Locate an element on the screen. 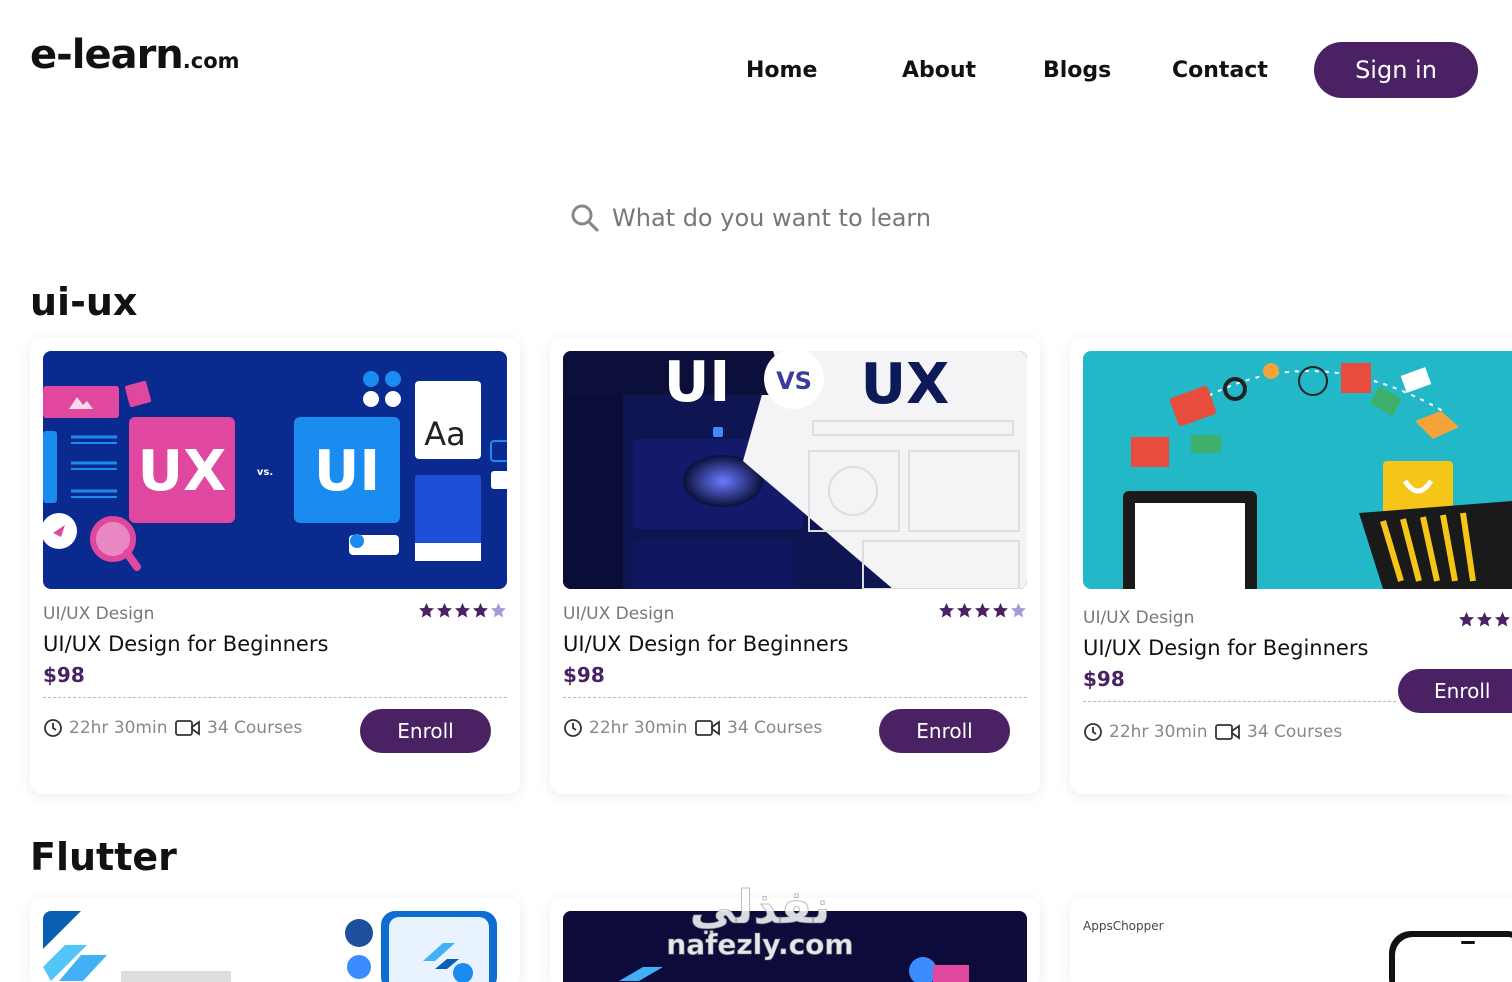 Image resolution: width=1512 pixels, height=982 pixels. course-card: AppsChopper is located at coordinates (1291, 940).